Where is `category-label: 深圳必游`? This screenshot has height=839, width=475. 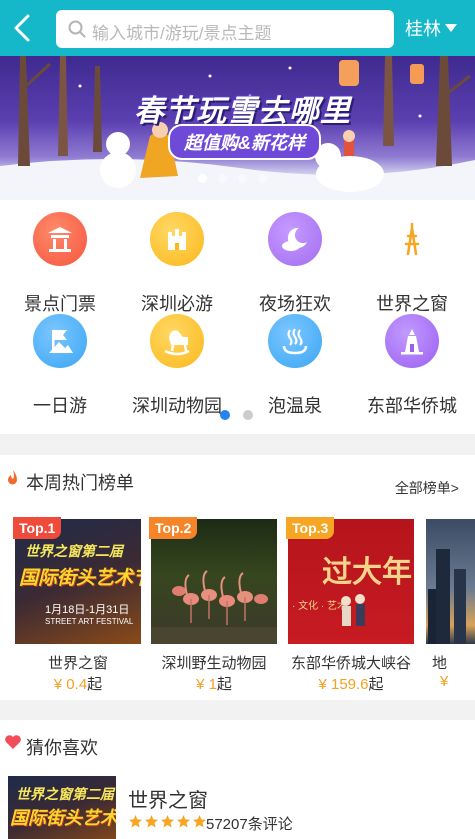 category-label: 深圳必游 is located at coordinates (177, 304).